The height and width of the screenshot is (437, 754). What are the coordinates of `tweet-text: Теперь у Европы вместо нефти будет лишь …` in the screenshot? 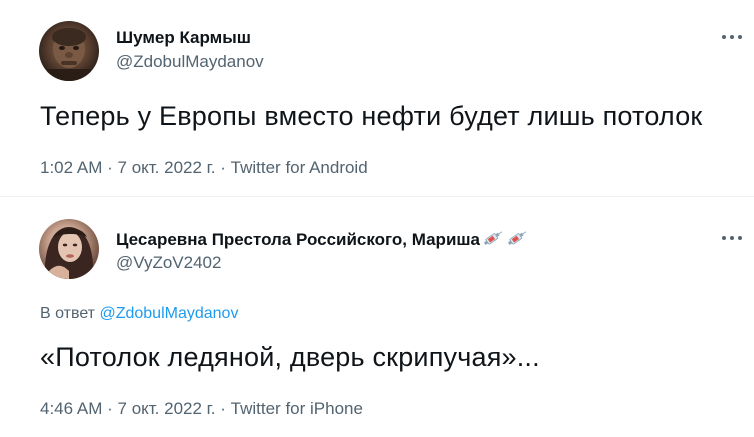 It's located at (371, 116).